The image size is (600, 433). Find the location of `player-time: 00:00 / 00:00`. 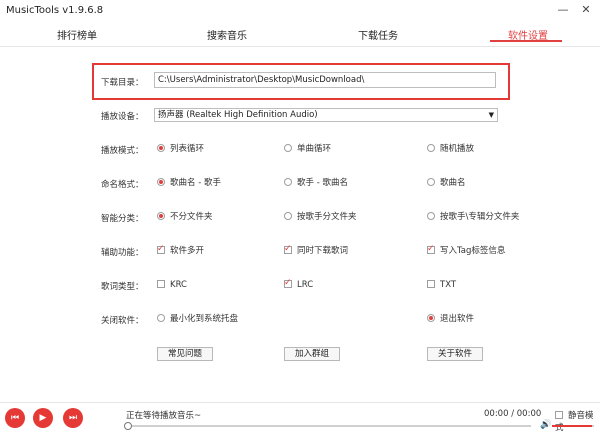

player-time: 00:00 / 00:00 is located at coordinates (513, 414).